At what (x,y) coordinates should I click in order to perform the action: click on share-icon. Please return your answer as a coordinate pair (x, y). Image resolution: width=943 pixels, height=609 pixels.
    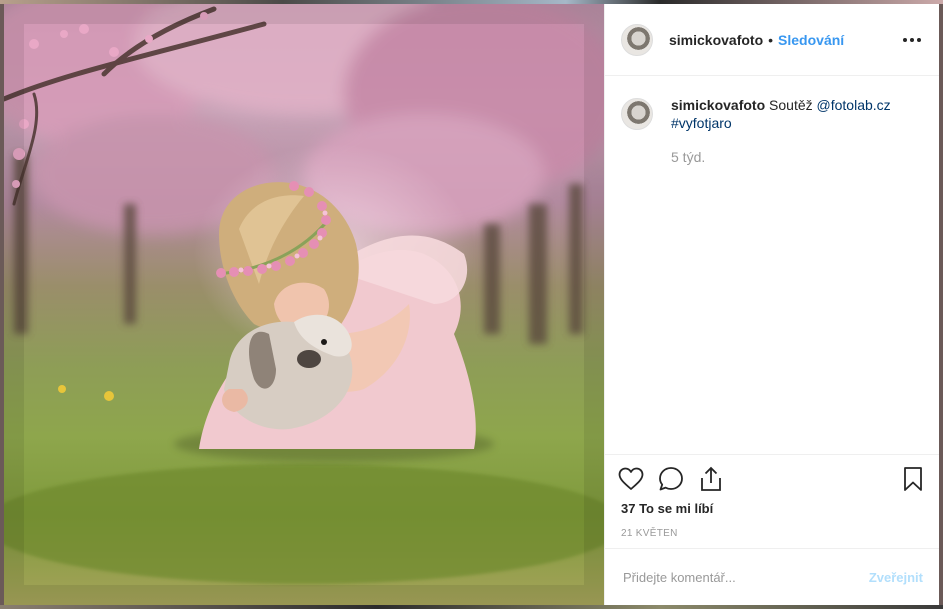
    Looking at the image, I should click on (711, 479).